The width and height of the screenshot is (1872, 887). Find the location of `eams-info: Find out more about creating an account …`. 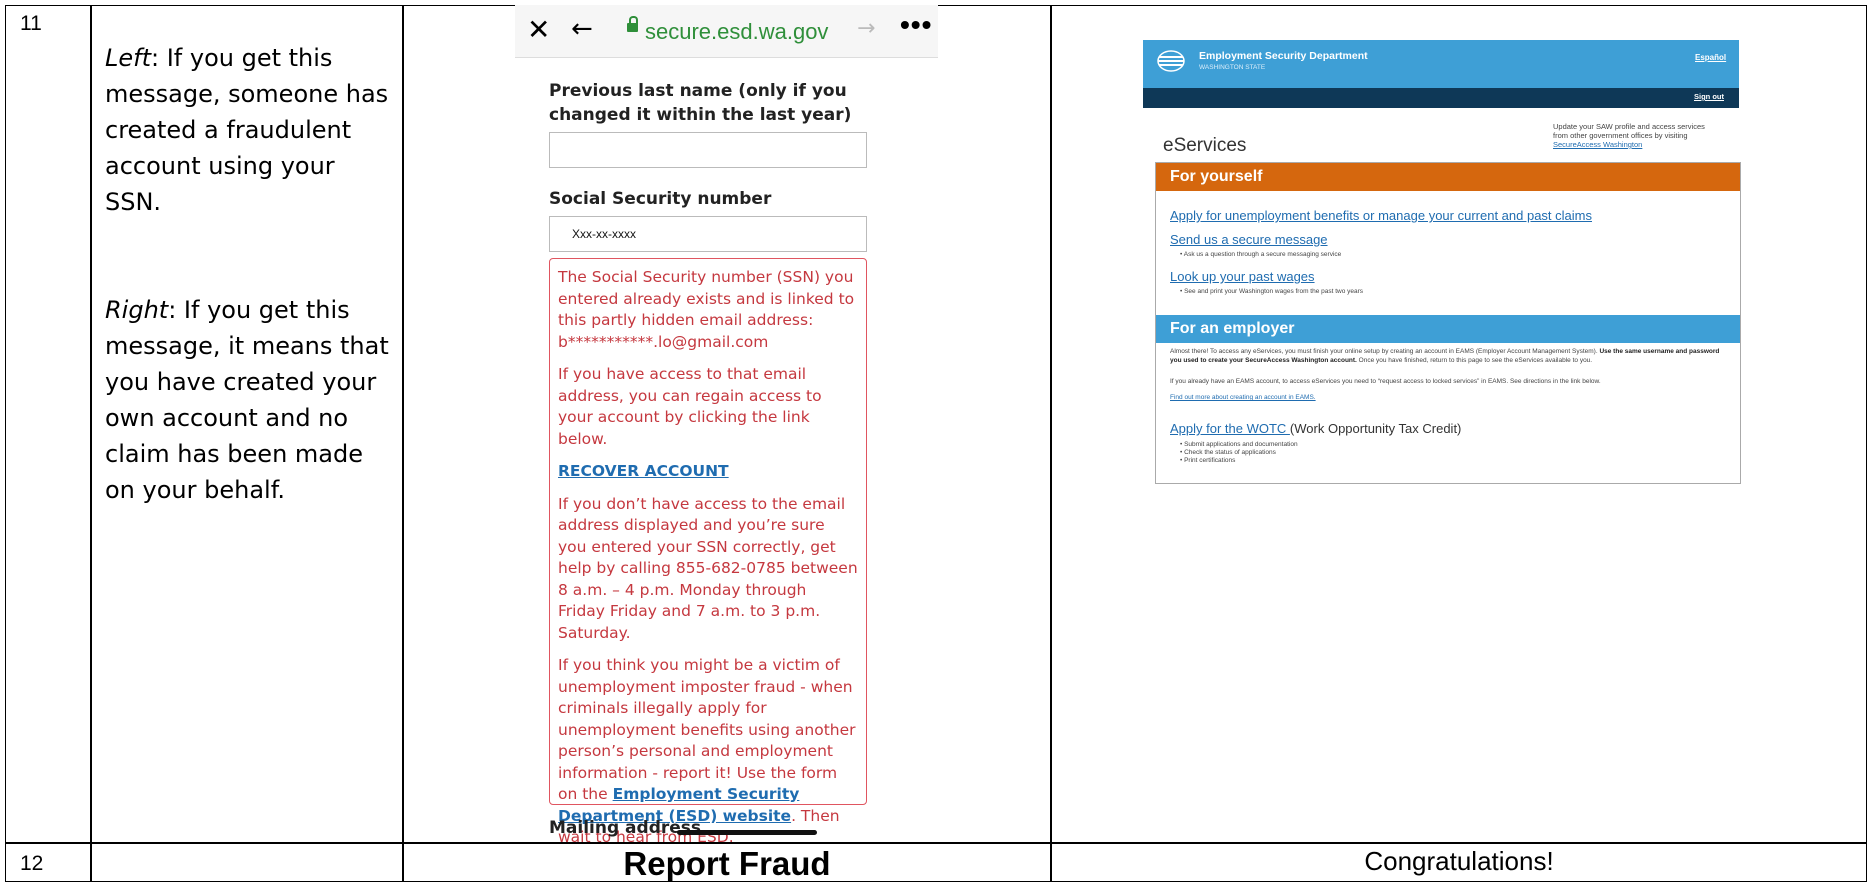

eams-info: Find out more about creating an account … is located at coordinates (1450, 398).